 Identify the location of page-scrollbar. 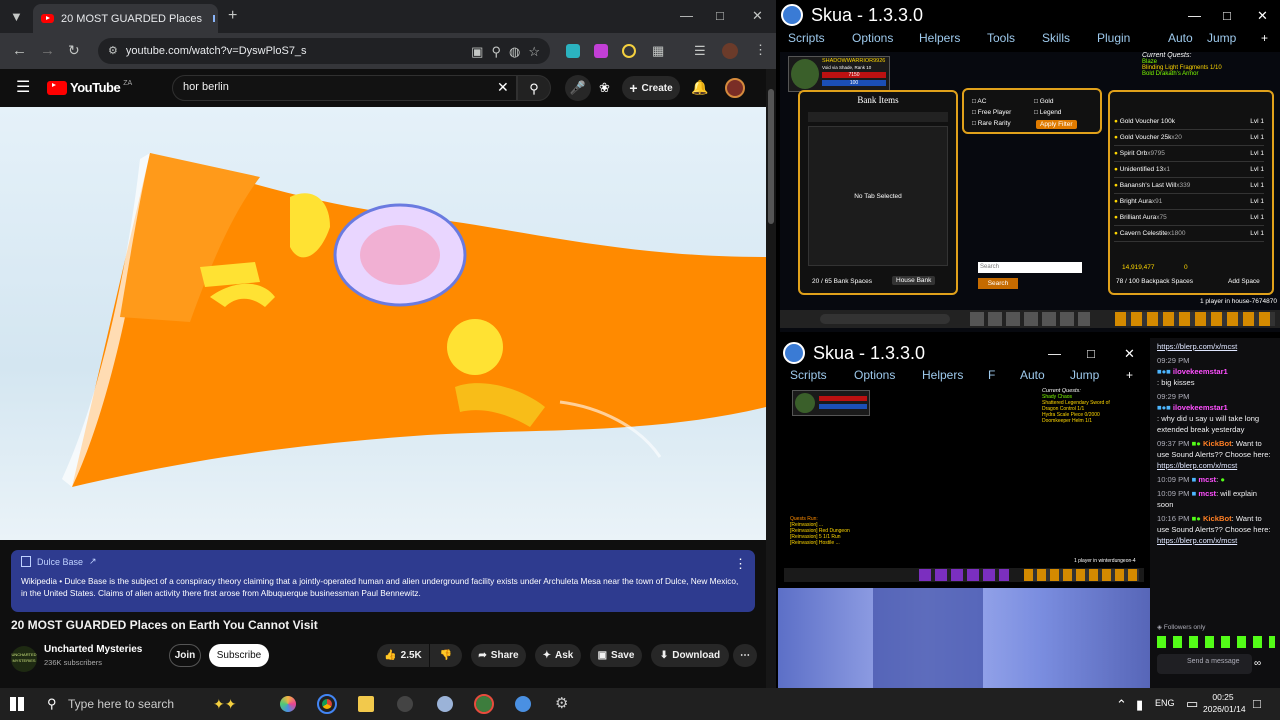
(771, 378).